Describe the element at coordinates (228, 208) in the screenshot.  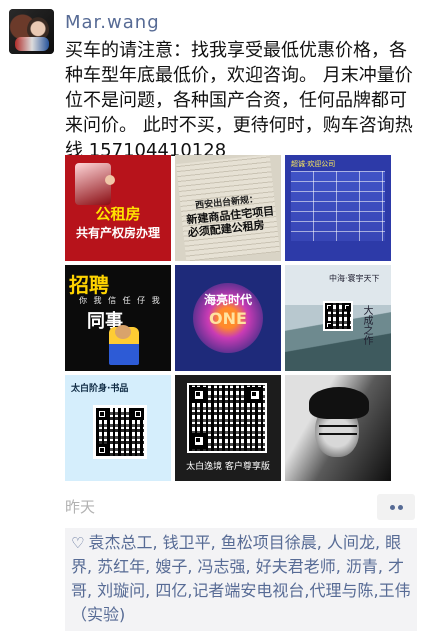
I see `photo-2: 西安出台新规： 新建商品住宅项目 必须配建公租房` at that location.